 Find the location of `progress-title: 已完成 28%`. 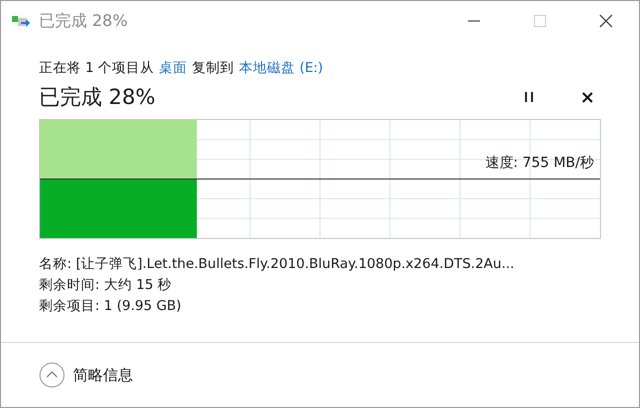

progress-title: 已完成 28% is located at coordinates (97, 97).